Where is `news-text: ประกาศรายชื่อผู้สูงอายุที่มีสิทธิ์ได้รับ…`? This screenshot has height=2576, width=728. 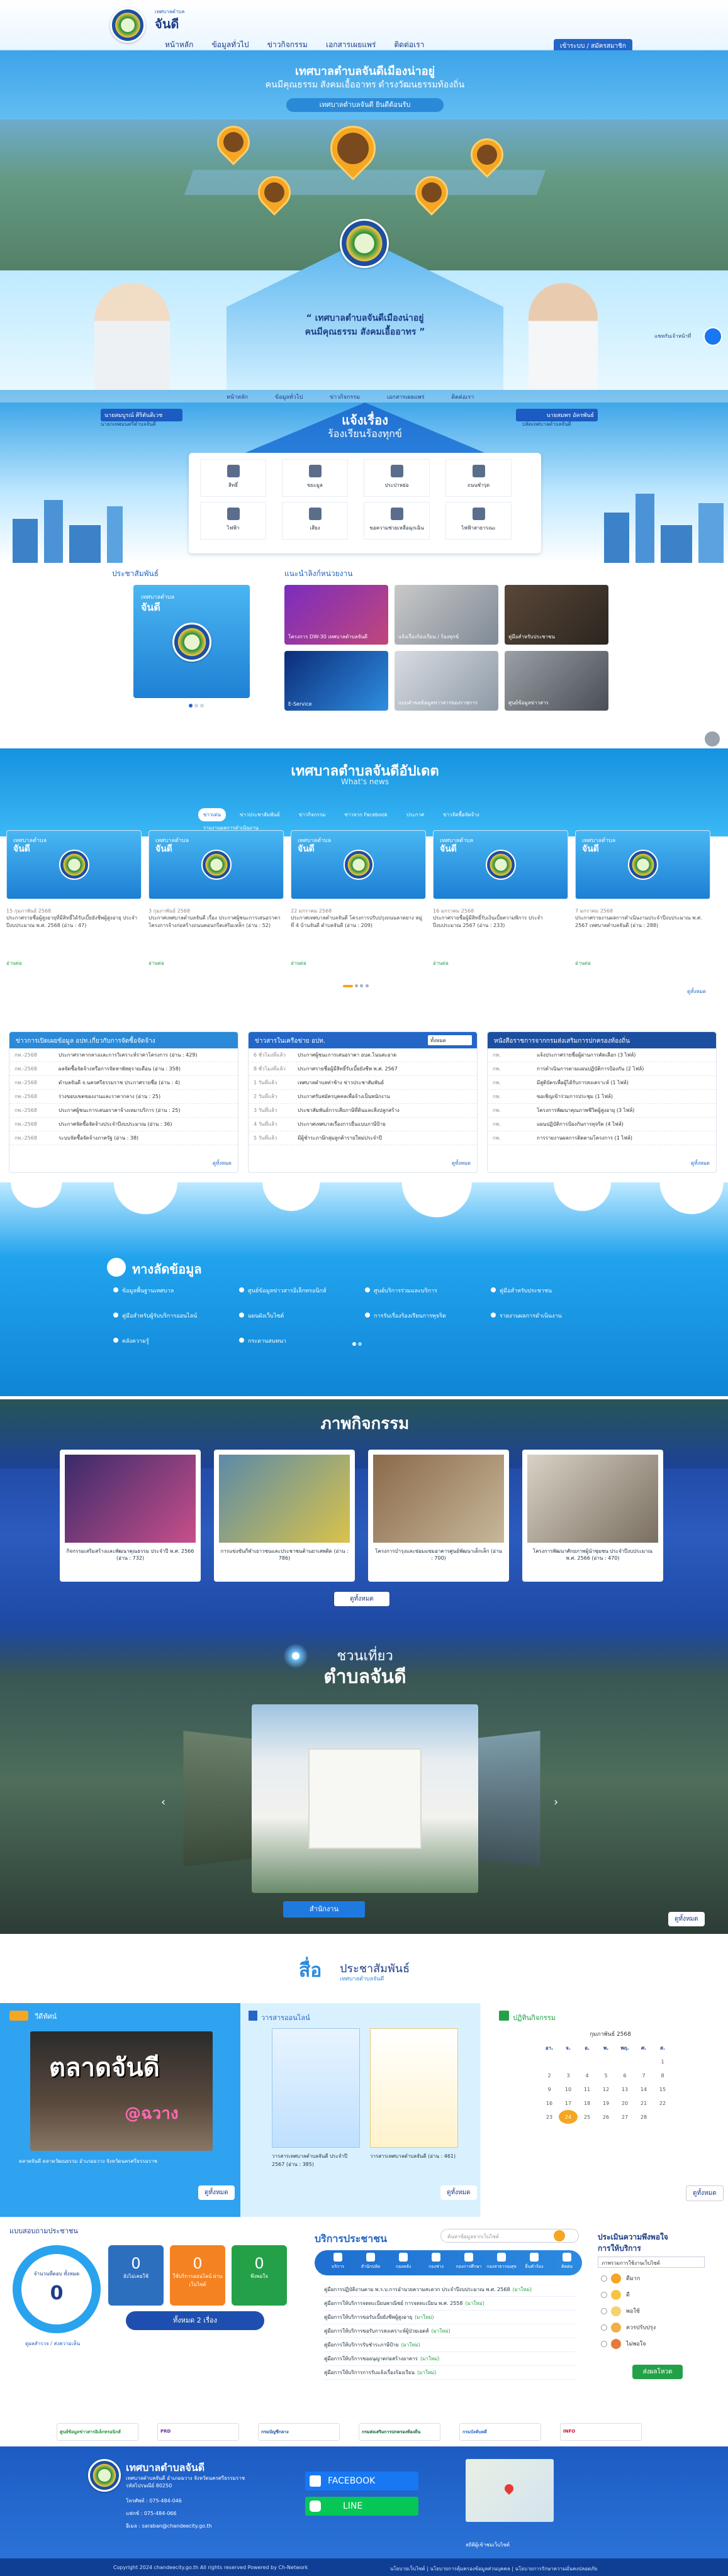 news-text: ประกาศรายชื่อผู้สูงอายุที่มีสิทธิ์ได้รับ… is located at coordinates (72, 929).